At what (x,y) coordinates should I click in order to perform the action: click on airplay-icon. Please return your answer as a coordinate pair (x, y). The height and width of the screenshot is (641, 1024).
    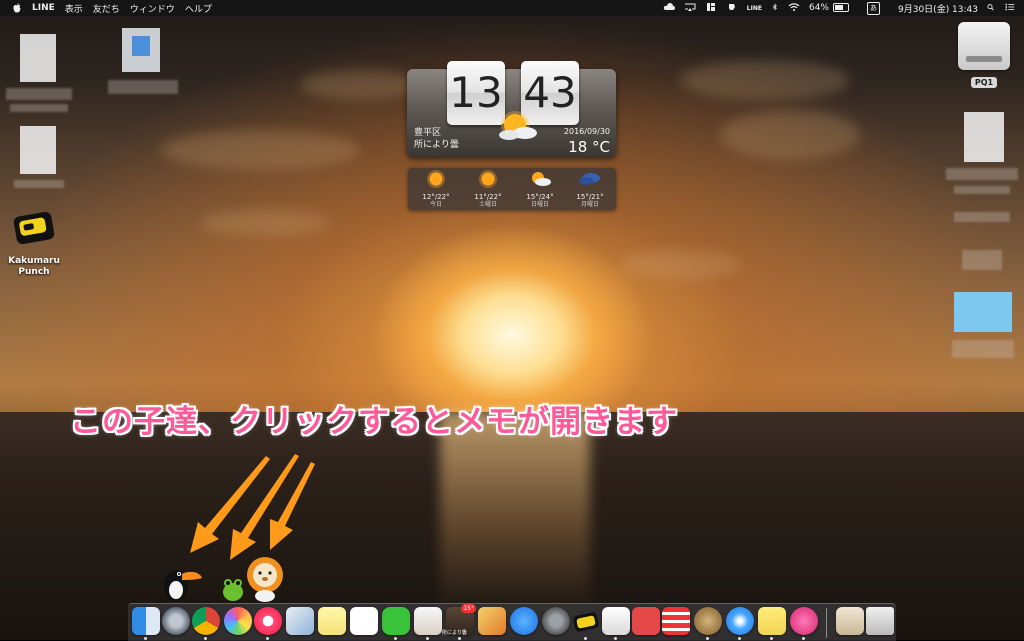
    Looking at the image, I should click on (690, 8).